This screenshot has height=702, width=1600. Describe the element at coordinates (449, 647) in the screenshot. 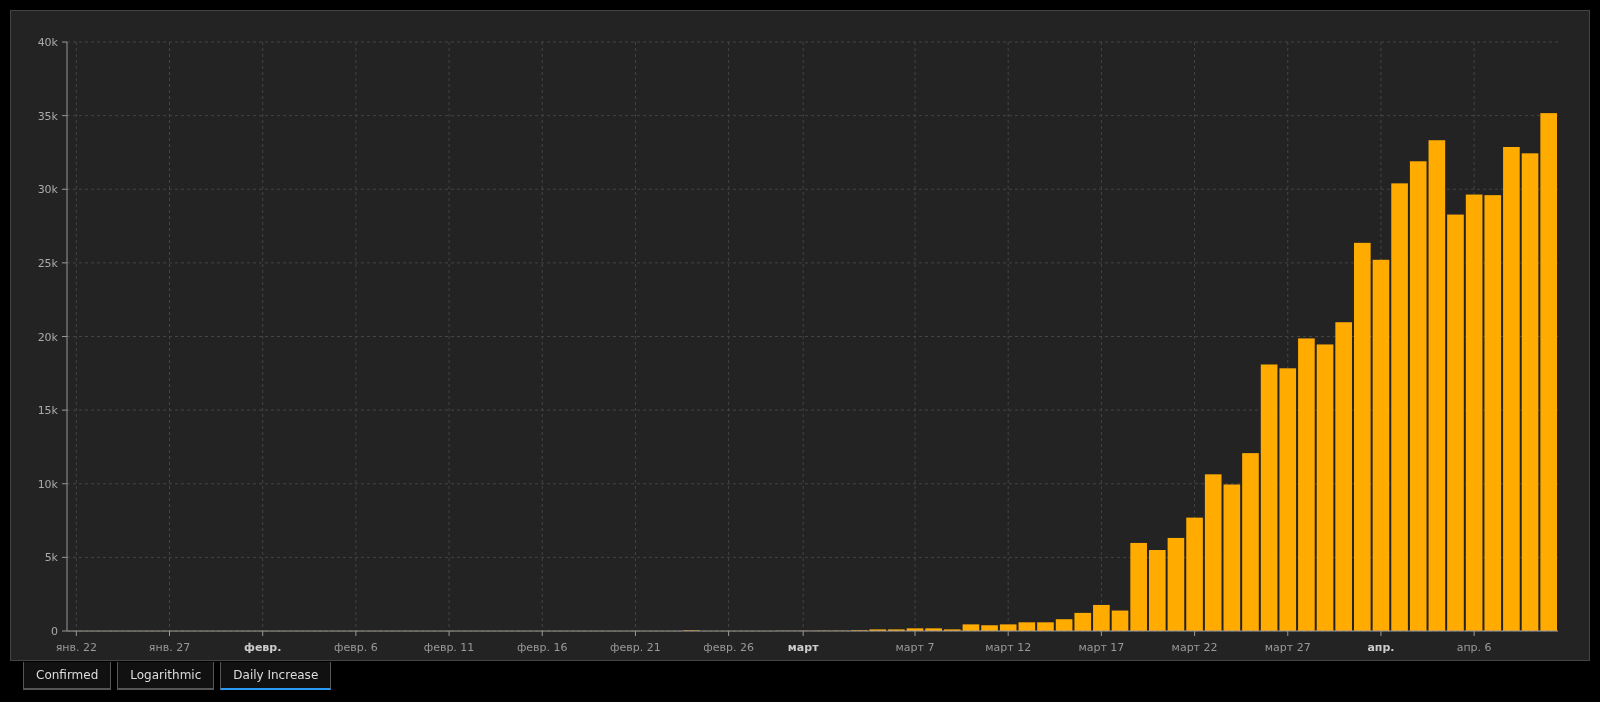

I see `axis-label: февр. 11` at that location.